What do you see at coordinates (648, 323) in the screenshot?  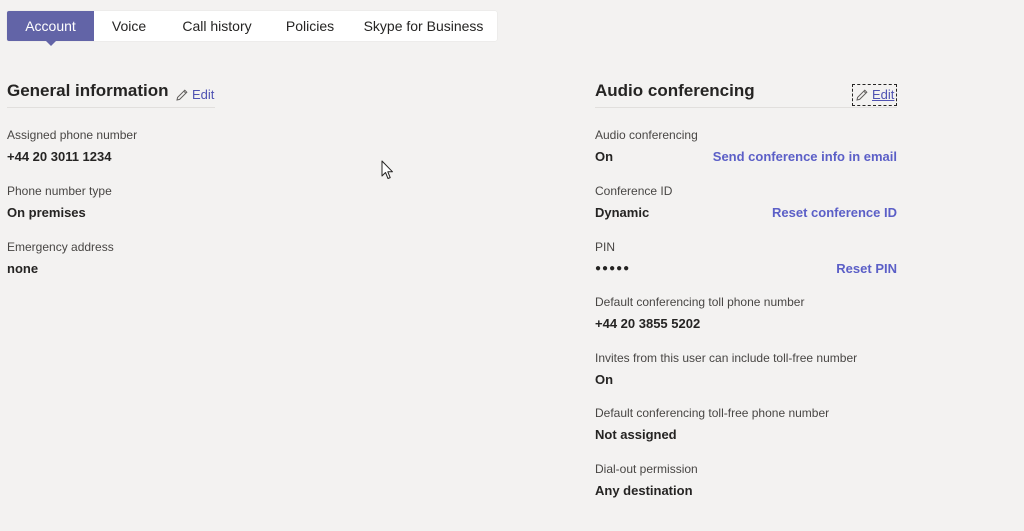 I see `field-value: +44 20 3855 5202` at bounding box center [648, 323].